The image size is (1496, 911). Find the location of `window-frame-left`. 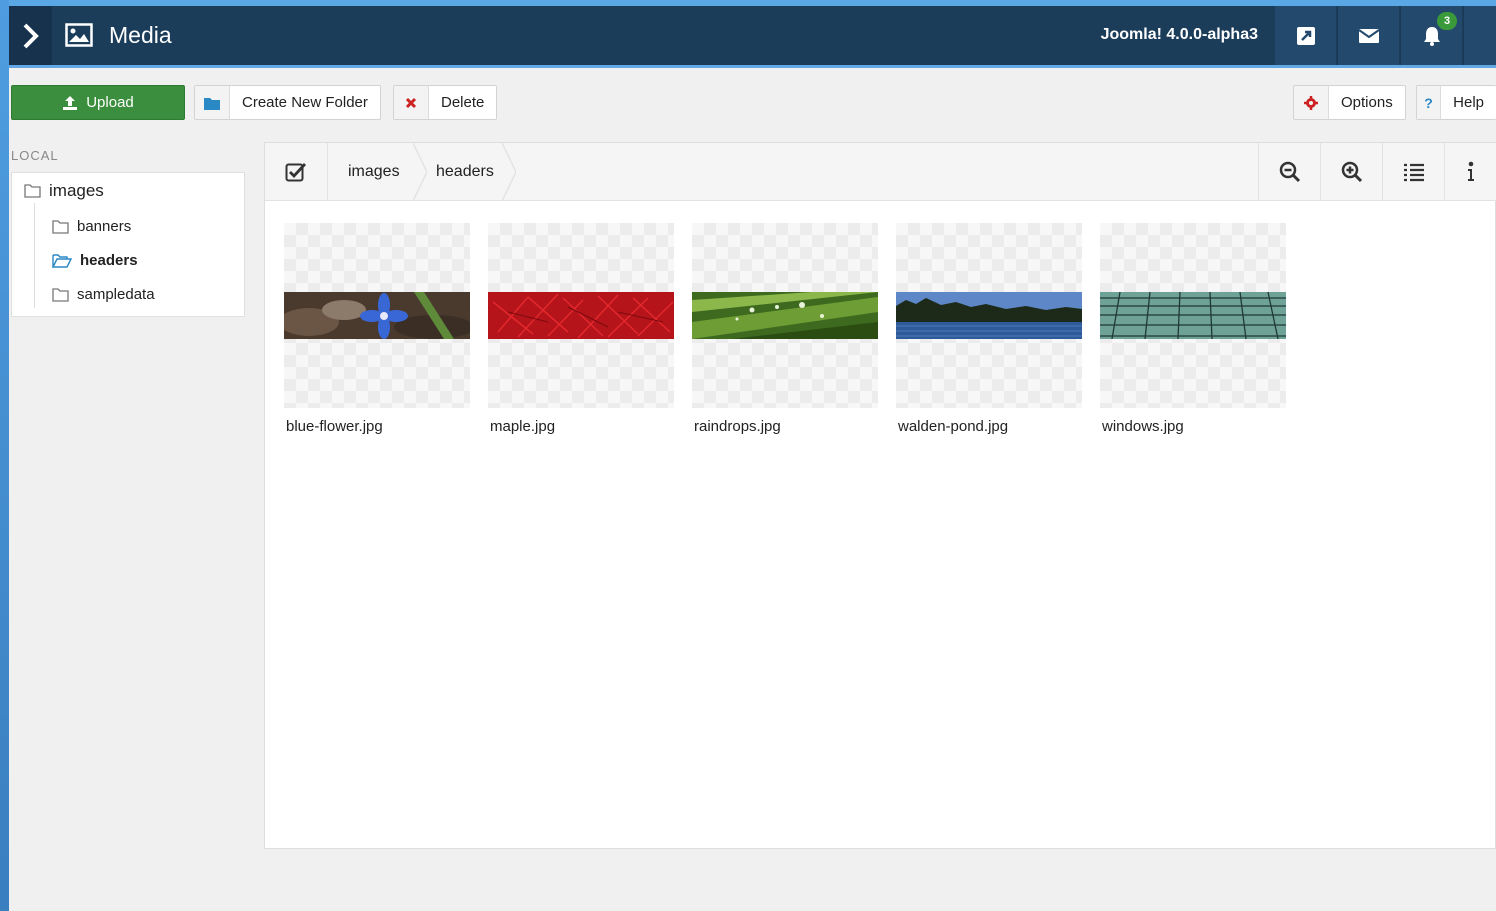

window-frame-left is located at coordinates (4, 455).